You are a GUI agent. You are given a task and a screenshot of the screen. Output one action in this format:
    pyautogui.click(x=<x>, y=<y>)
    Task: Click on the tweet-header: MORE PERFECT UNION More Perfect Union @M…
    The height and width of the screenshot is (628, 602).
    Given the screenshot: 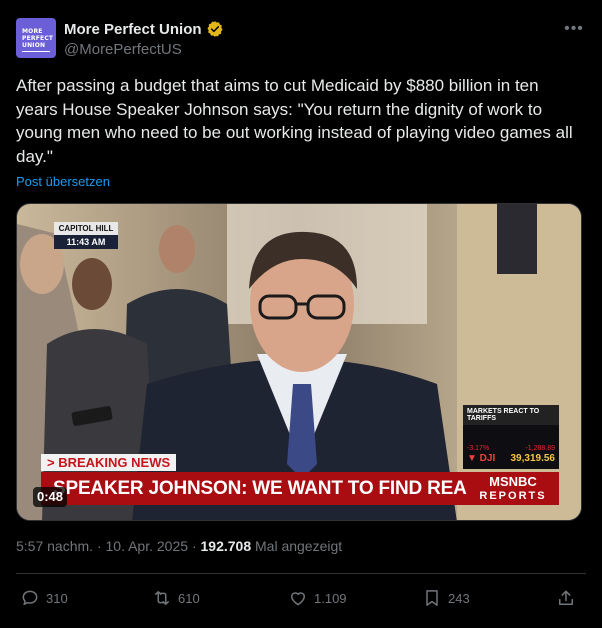 What is the action you would take?
    pyautogui.click(x=301, y=40)
    